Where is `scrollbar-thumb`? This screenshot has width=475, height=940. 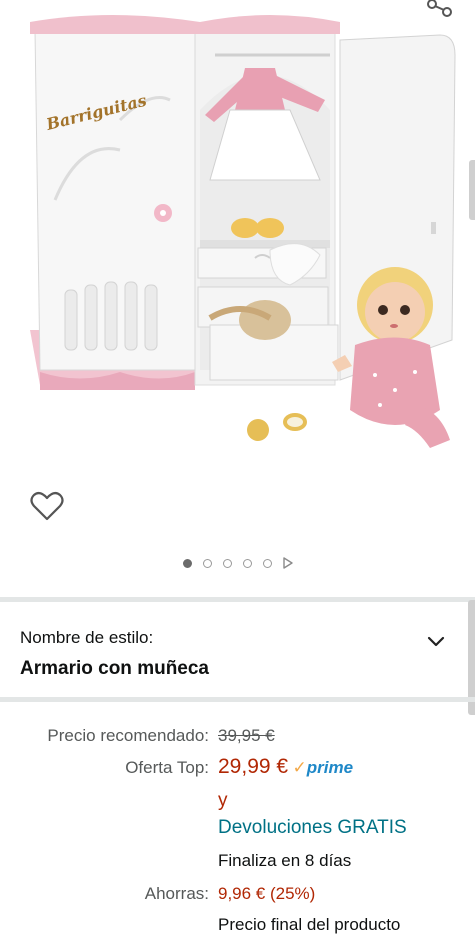 scrollbar-thumb is located at coordinates (472, 190).